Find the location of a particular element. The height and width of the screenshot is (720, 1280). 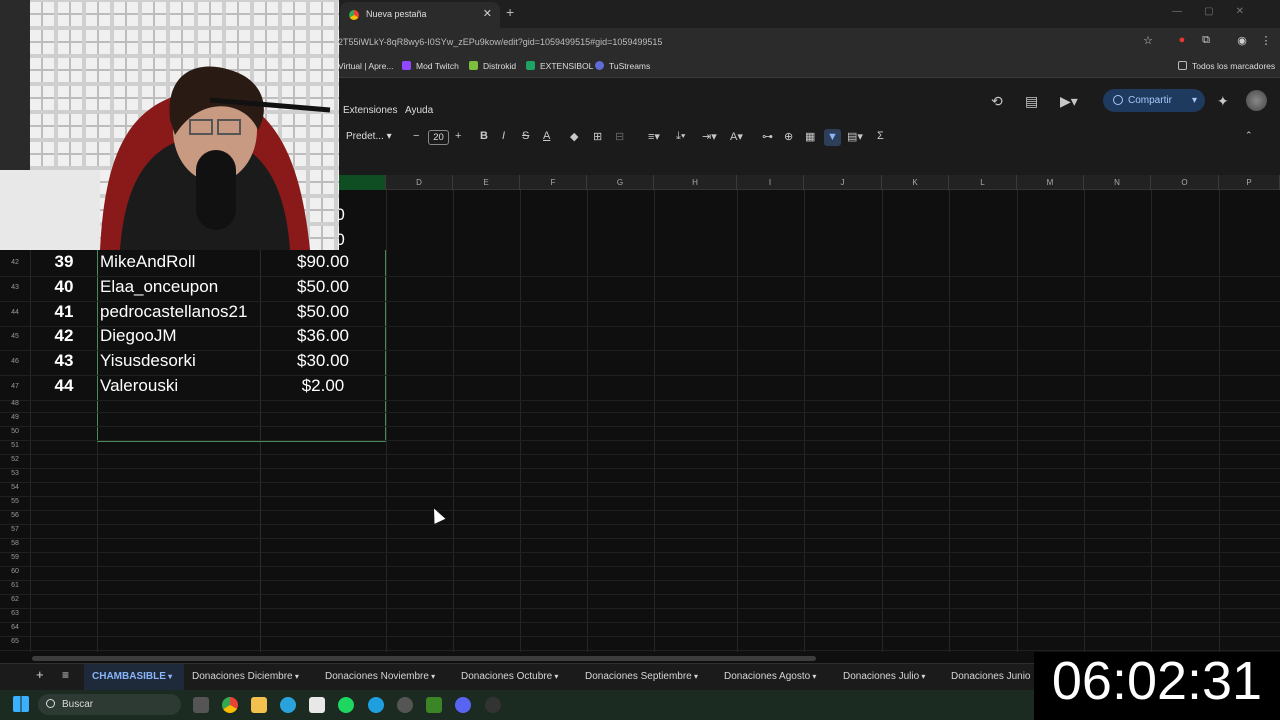

sheet-tab: Donaciones Julio ▾ is located at coordinates (884, 676).